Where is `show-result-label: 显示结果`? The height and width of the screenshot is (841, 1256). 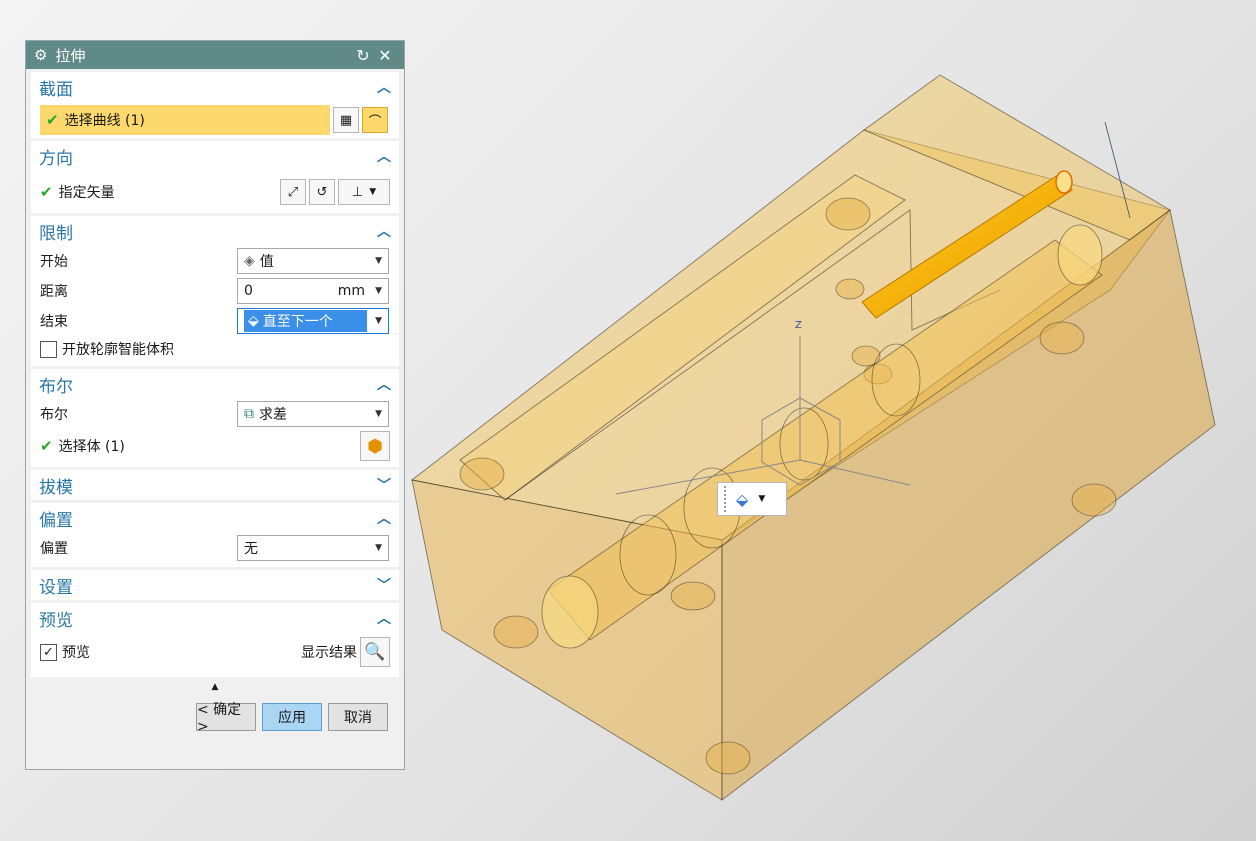 show-result-label: 显示结果 is located at coordinates (329, 653).